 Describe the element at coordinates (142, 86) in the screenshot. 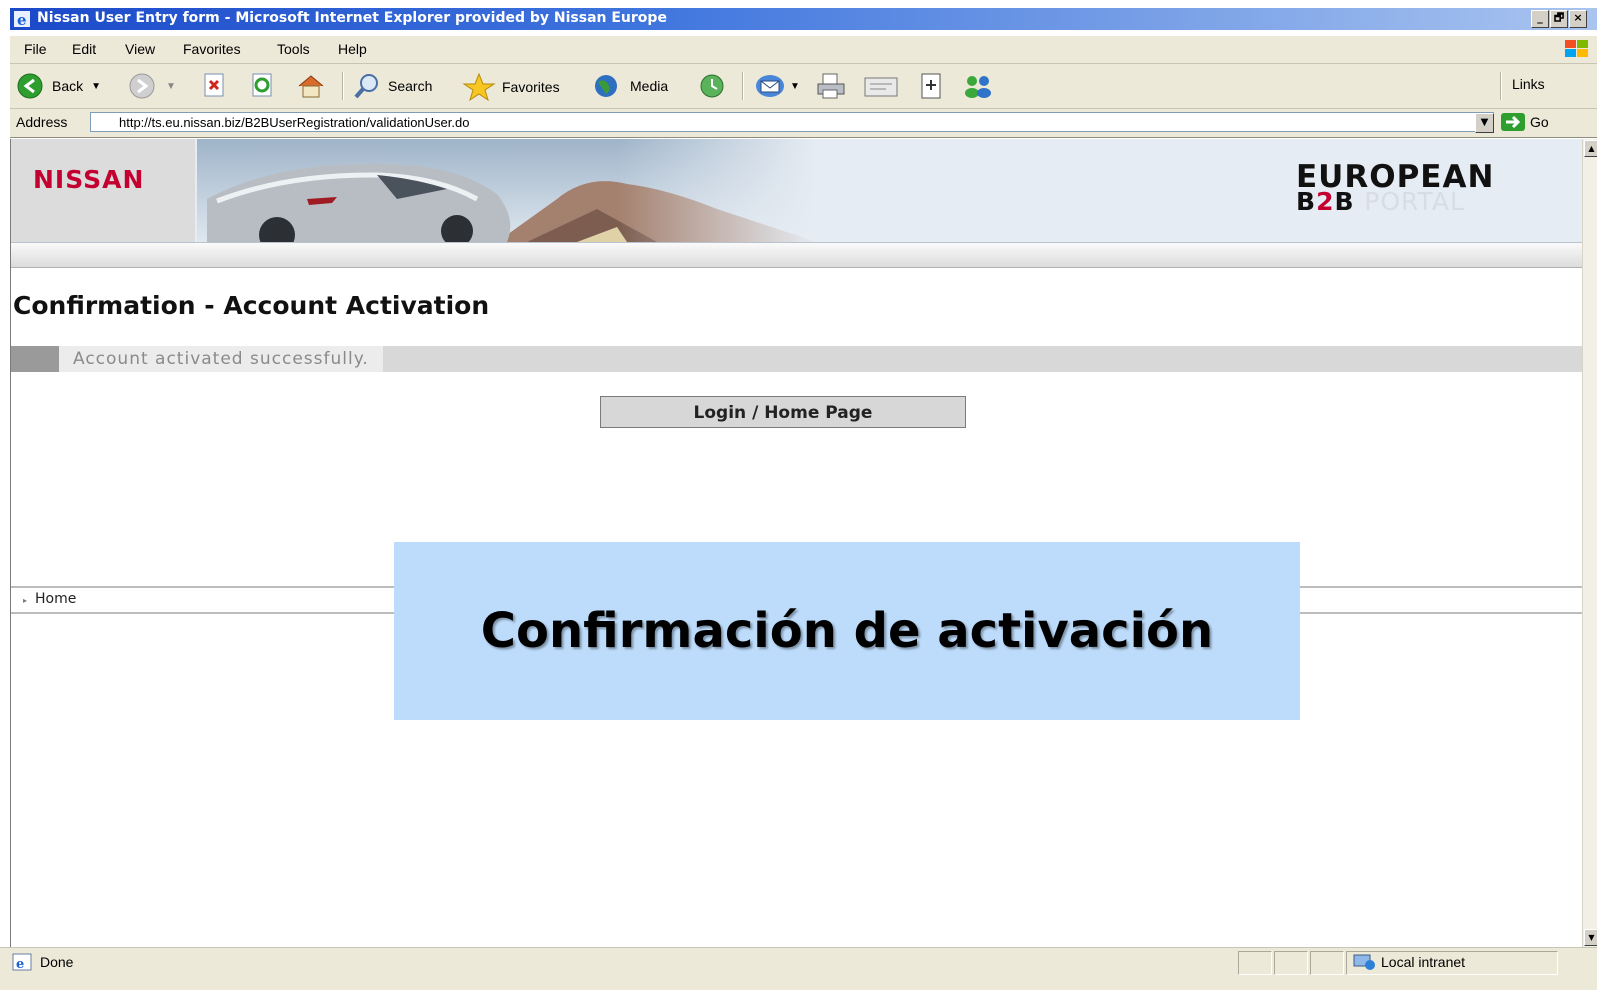

I see `forward-arrow-icon` at that location.